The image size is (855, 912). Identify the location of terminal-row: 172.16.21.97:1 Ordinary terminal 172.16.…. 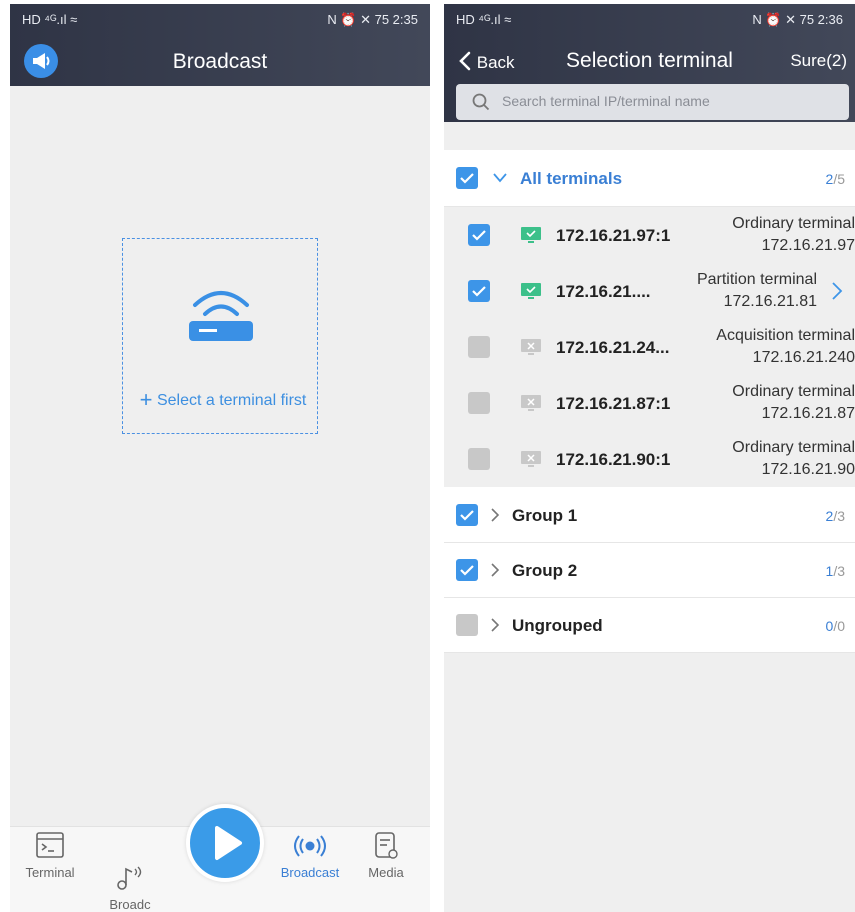
(649, 235).